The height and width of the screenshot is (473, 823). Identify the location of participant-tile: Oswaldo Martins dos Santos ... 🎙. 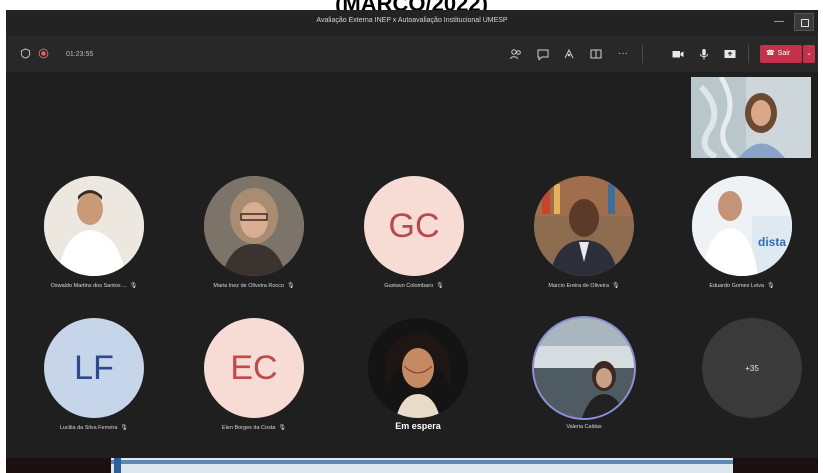
(94, 241).